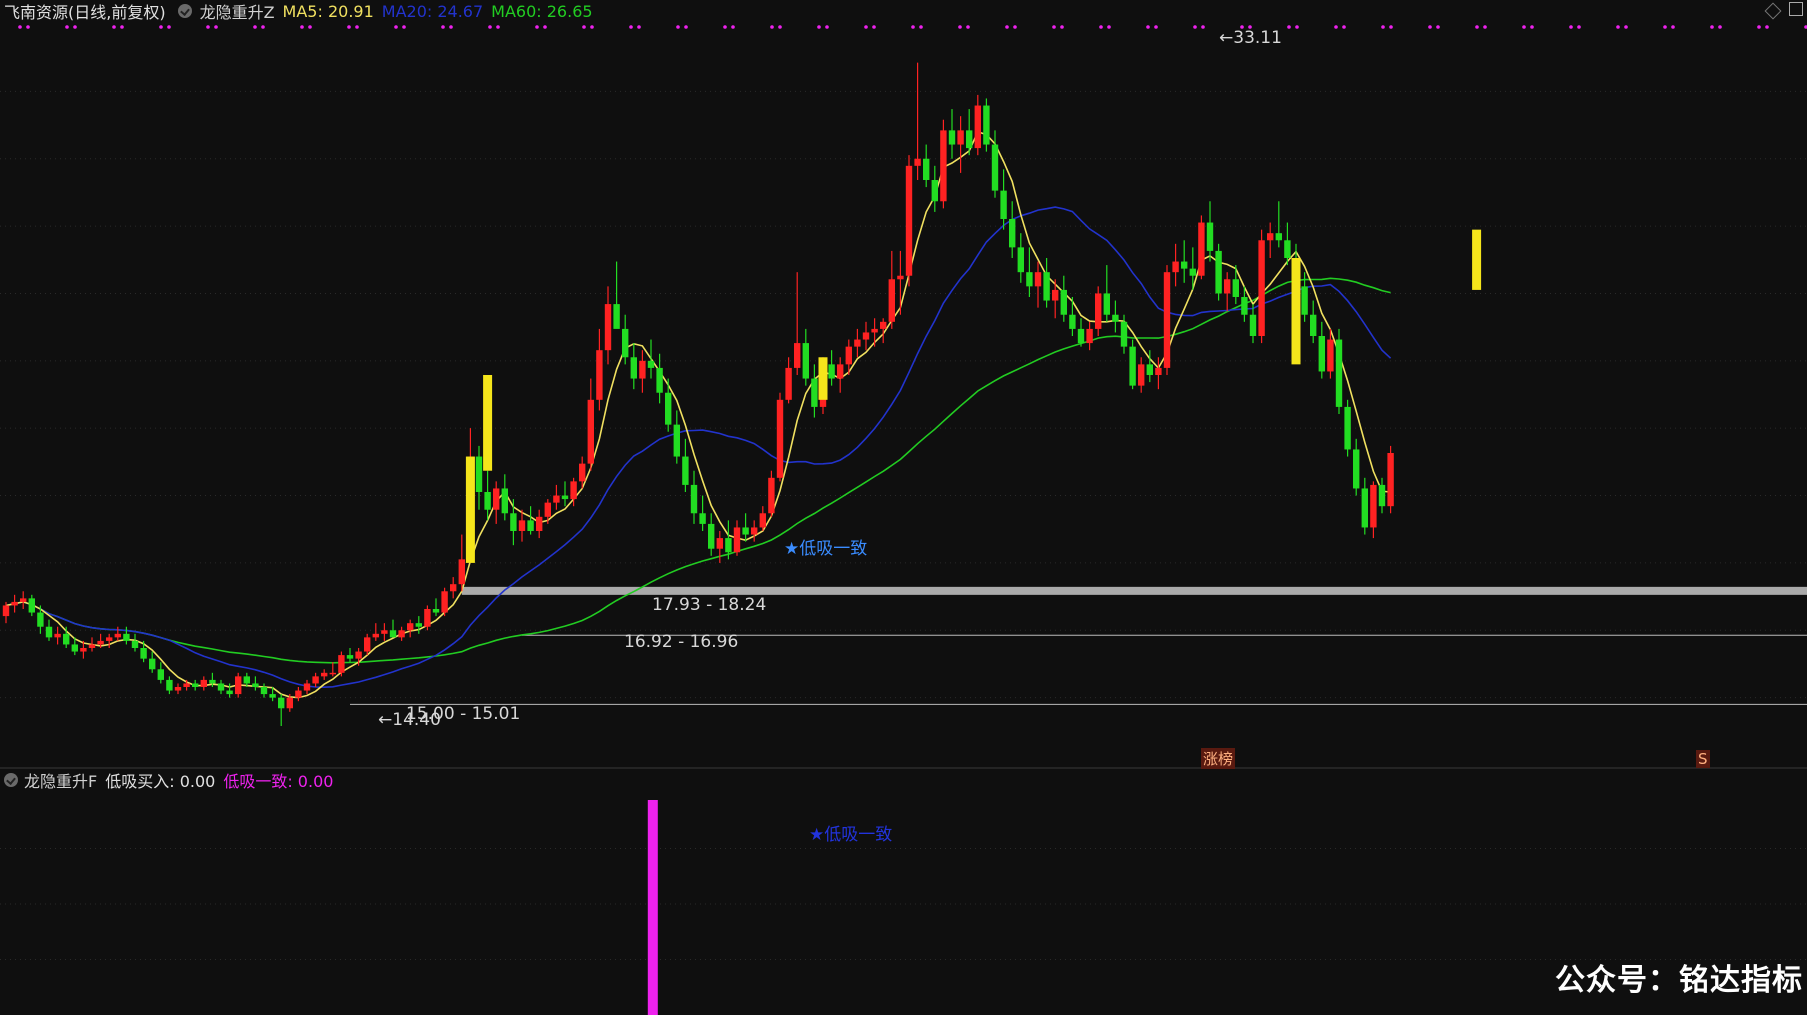 This screenshot has height=1015, width=1807. Describe the element at coordinates (184, 11) in the screenshot. I see `indicator-toggle-icon` at that location.